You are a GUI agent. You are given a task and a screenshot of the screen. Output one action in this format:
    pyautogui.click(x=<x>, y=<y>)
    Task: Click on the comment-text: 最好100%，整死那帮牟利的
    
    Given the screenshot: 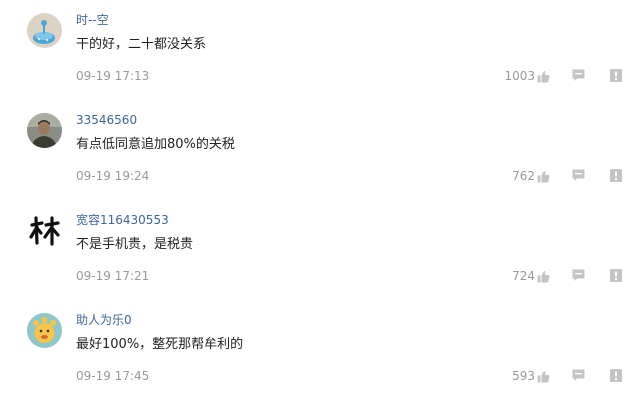 What is the action you would take?
    pyautogui.click(x=160, y=344)
    